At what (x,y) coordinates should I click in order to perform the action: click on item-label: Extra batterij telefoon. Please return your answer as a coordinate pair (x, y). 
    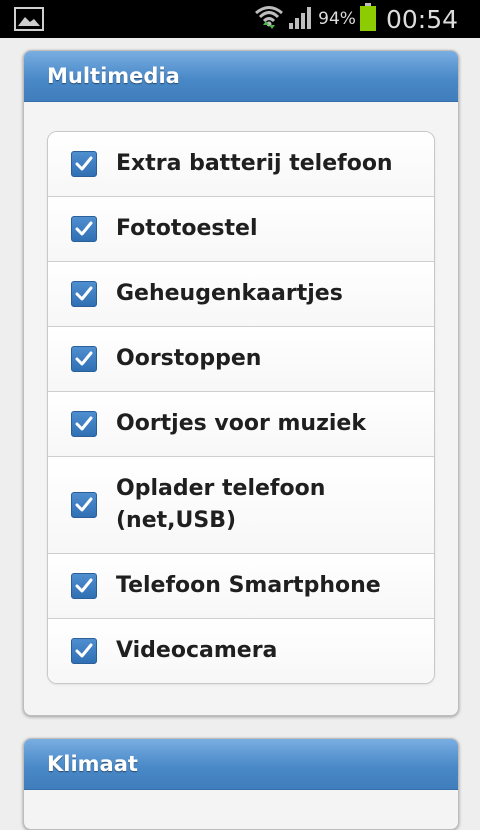
    Looking at the image, I should click on (254, 163).